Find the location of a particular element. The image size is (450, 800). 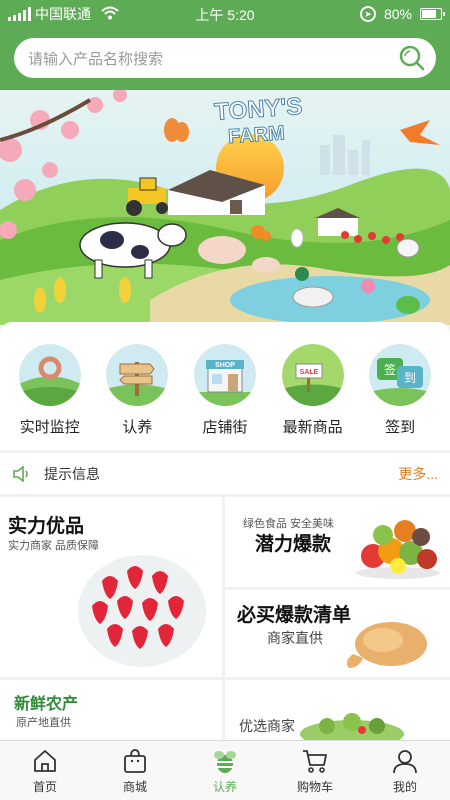

category-monitoring: 实时监控 is located at coordinates (50, 397).